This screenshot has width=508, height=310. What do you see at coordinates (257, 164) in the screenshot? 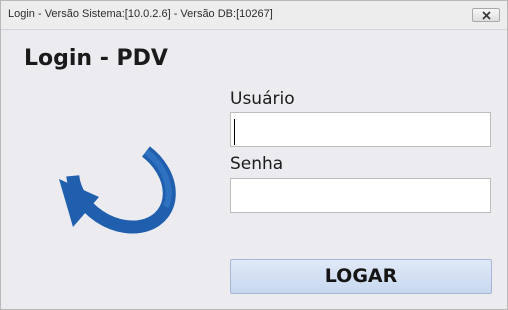
I see `password-label: Senha` at bounding box center [257, 164].